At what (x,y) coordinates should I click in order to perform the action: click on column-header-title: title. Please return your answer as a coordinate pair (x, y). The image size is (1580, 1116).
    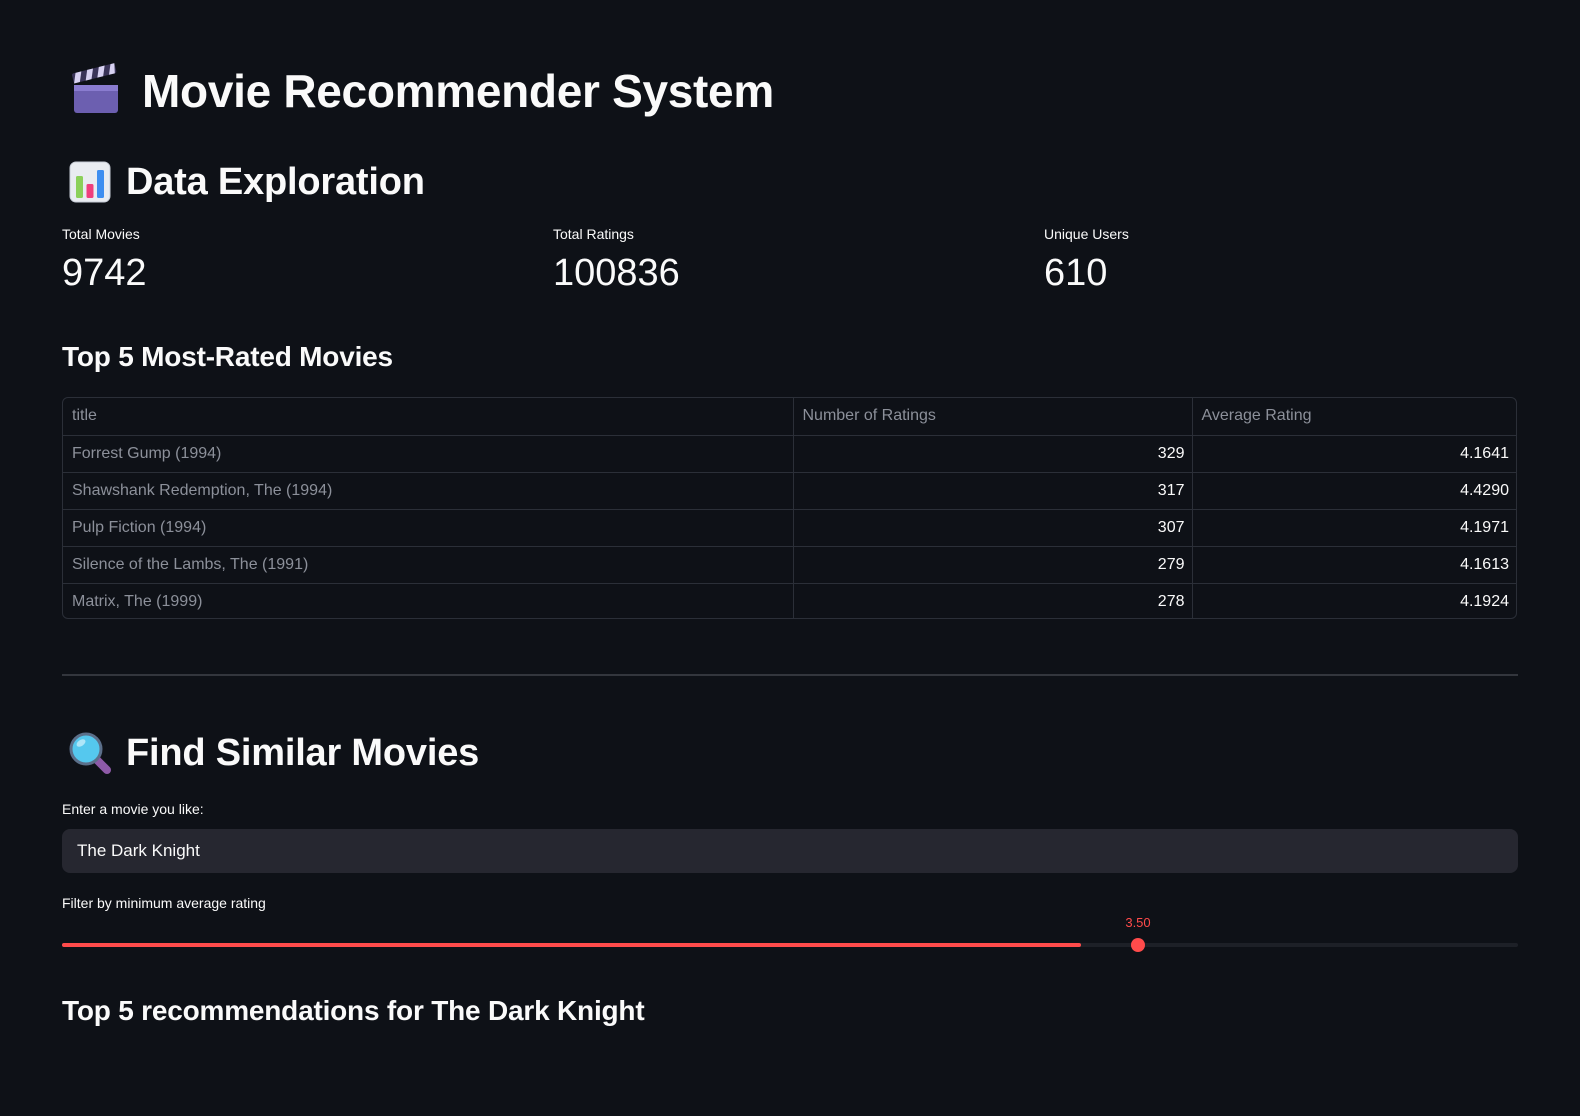
    Looking at the image, I should click on (428, 417).